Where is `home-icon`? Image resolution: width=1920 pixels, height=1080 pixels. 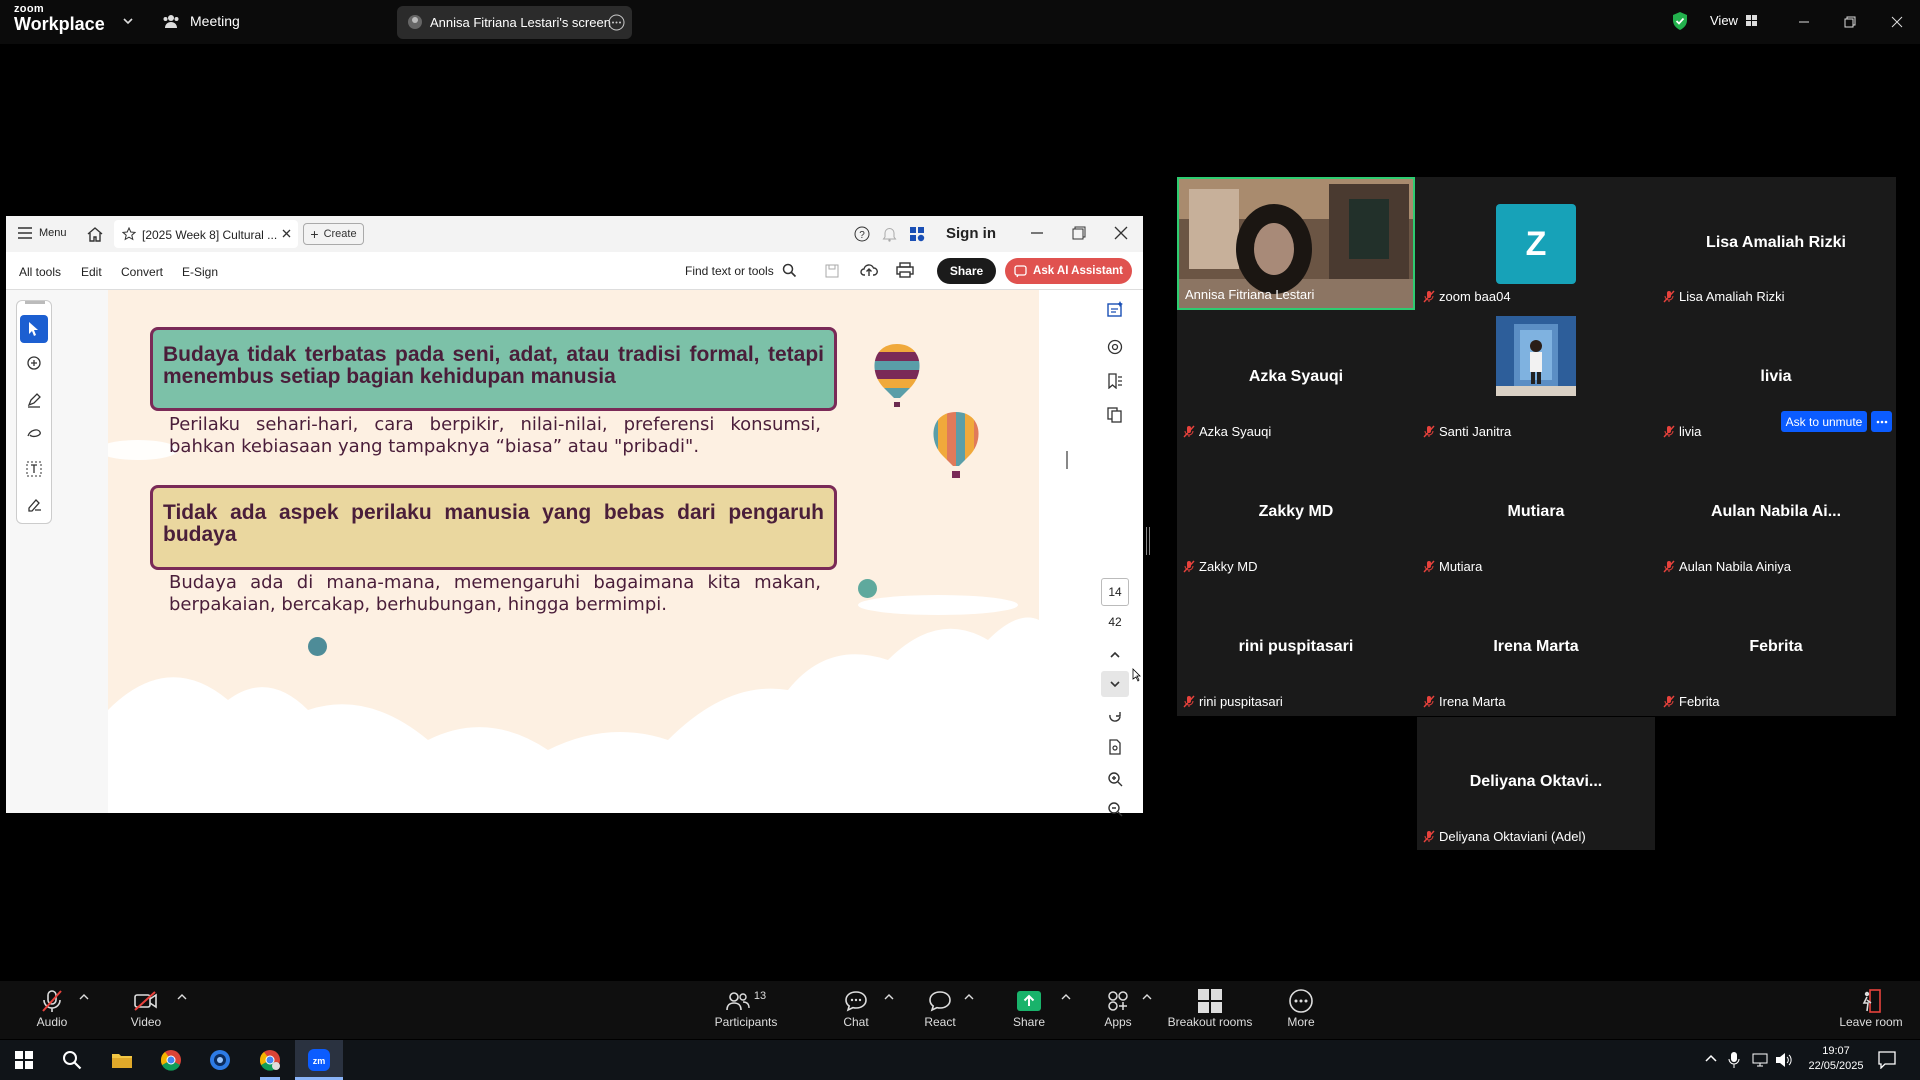 home-icon is located at coordinates (95, 234).